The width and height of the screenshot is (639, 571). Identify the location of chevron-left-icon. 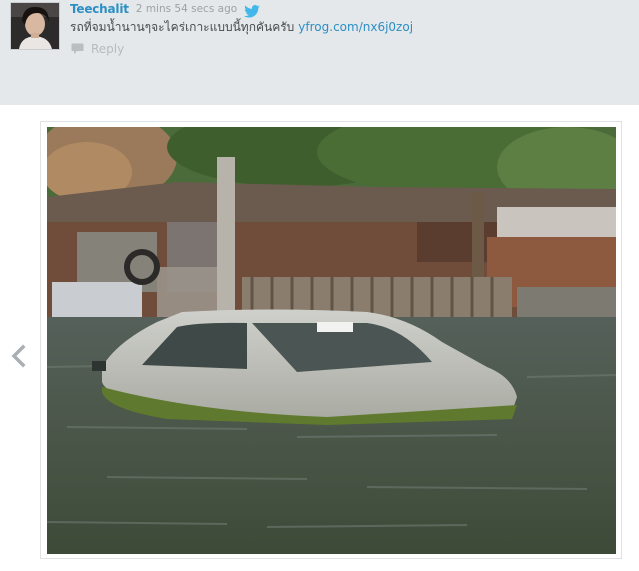
(18, 356).